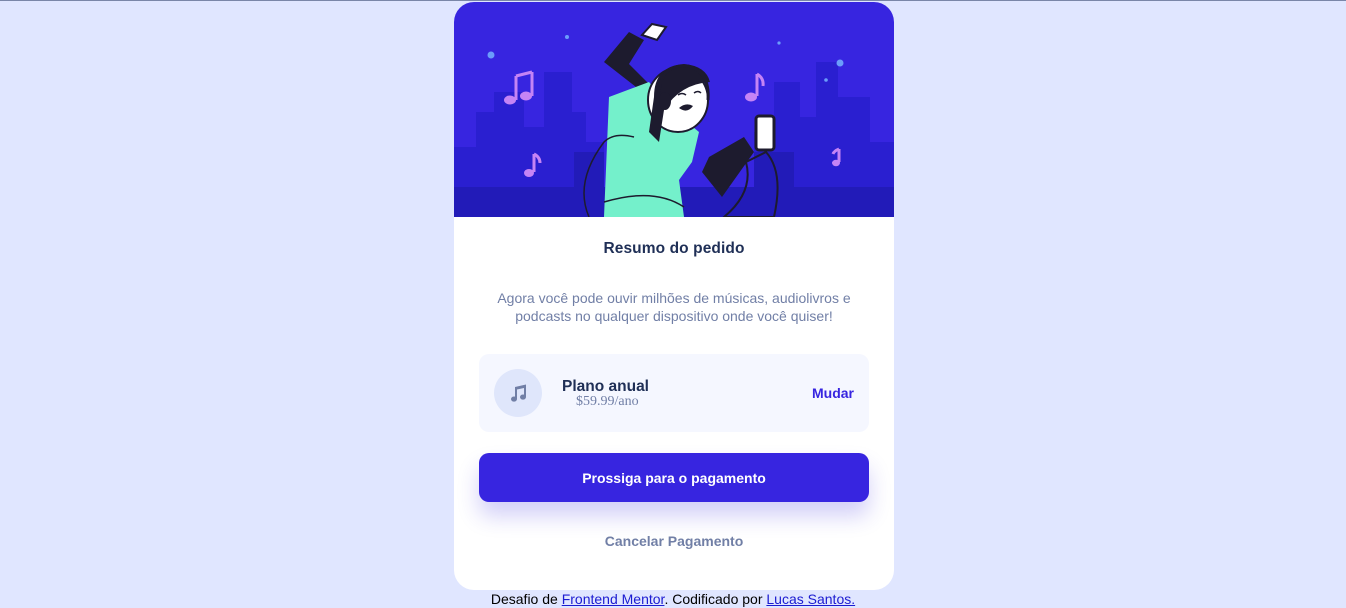 This screenshot has height=608, width=1346. Describe the element at coordinates (518, 393) in the screenshot. I see `music-note-icon` at that location.